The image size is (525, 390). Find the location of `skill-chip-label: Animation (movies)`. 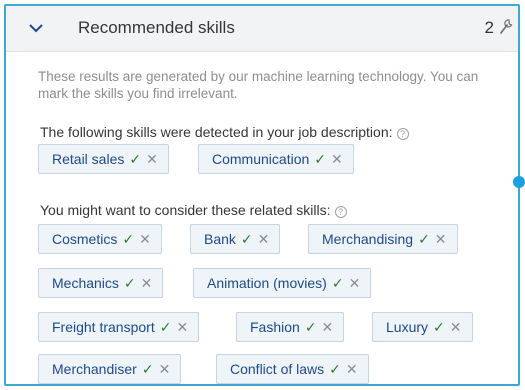

skill-chip-label: Animation (movies) is located at coordinates (267, 283).